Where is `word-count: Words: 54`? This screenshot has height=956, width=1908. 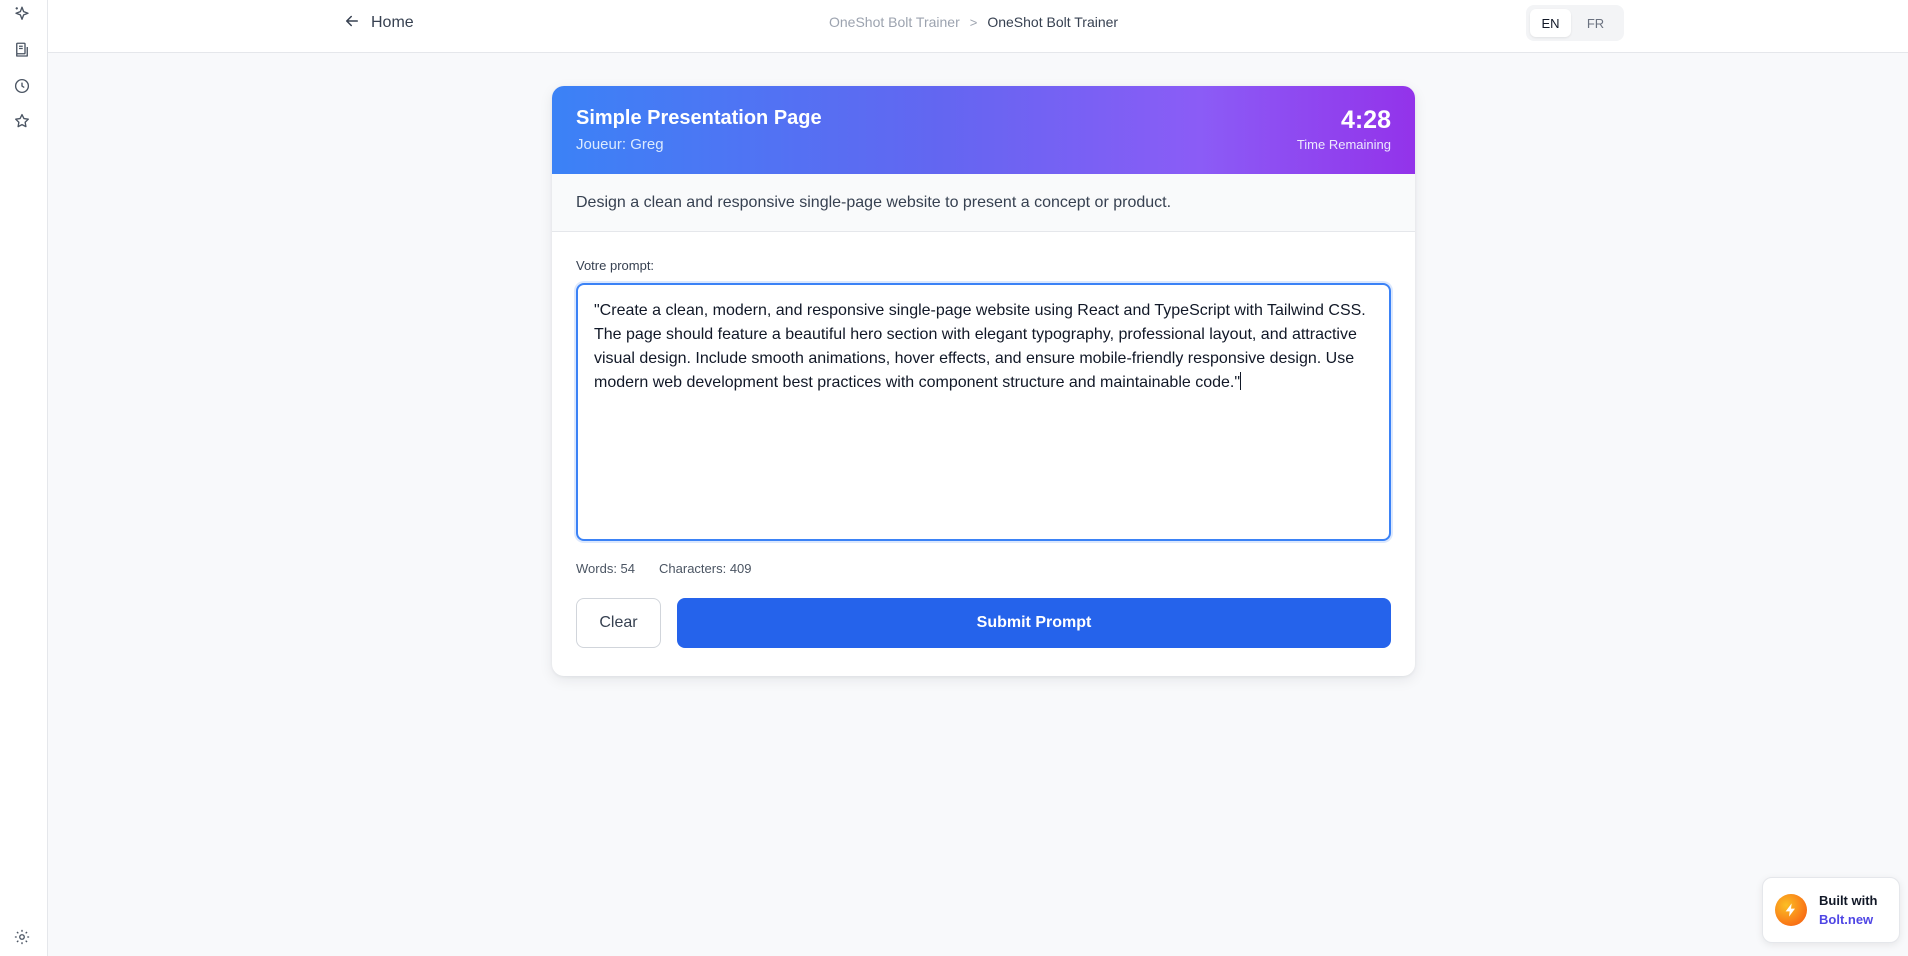 word-count: Words: 54 is located at coordinates (606, 568).